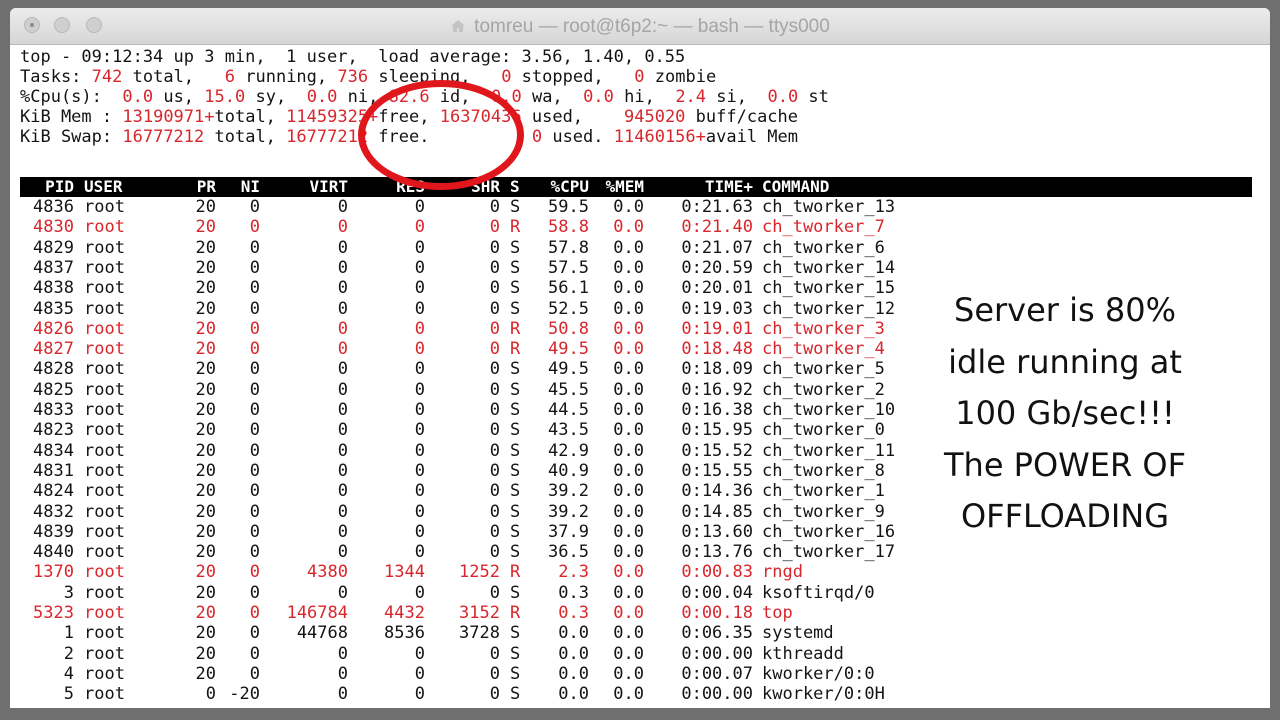 The width and height of the screenshot is (1280, 720). What do you see at coordinates (53, 288) in the screenshot?
I see `cell-pid: 4838` at bounding box center [53, 288].